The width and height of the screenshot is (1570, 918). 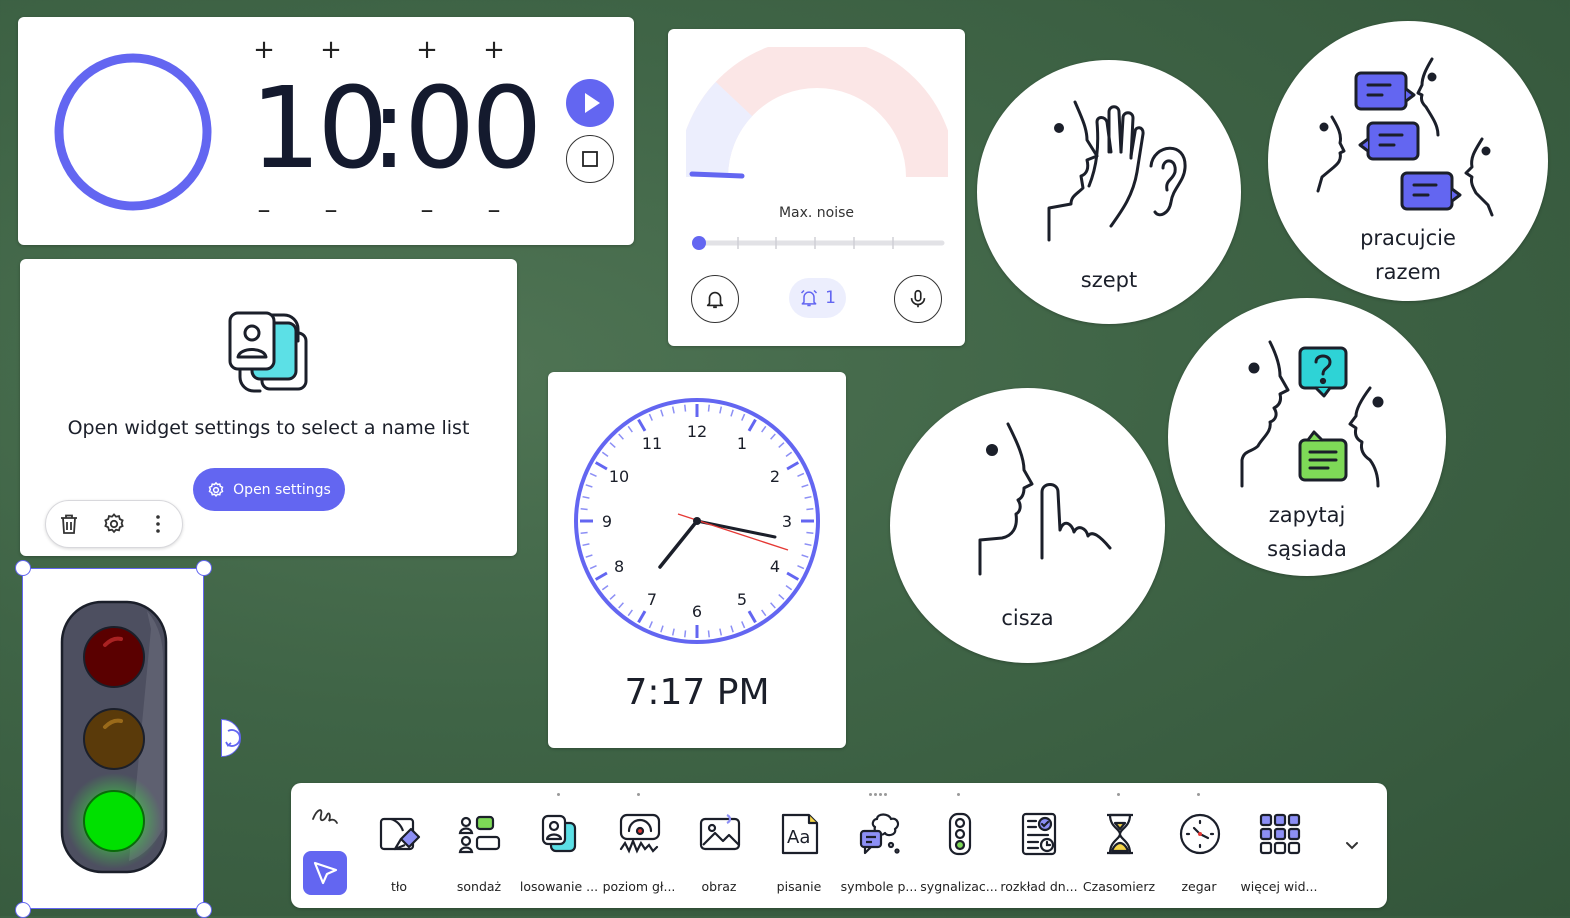 I want to click on traffic-light-icon, so click(x=960, y=834).